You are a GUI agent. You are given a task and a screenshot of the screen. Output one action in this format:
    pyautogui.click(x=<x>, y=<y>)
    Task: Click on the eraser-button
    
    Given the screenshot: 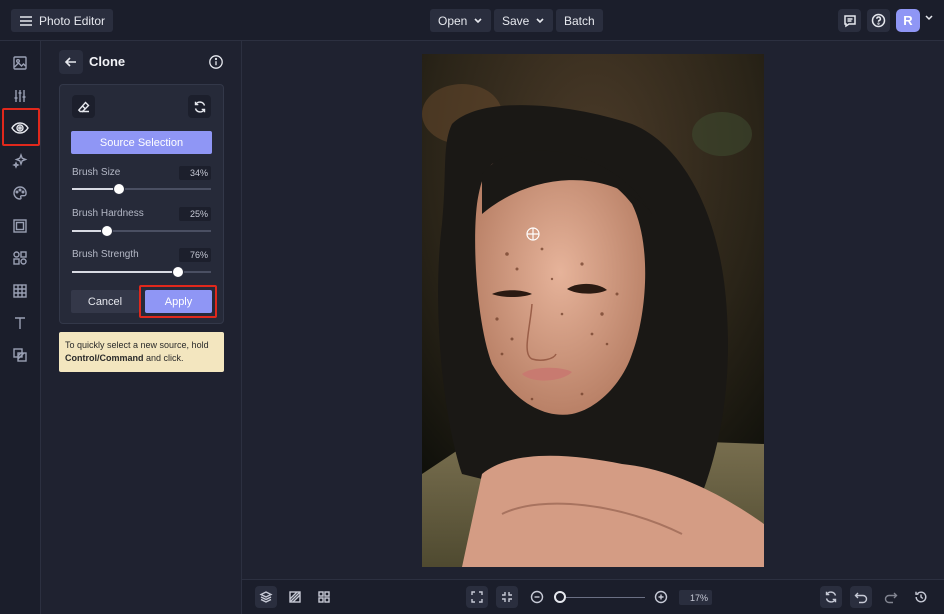 What is the action you would take?
    pyautogui.click(x=83, y=106)
    